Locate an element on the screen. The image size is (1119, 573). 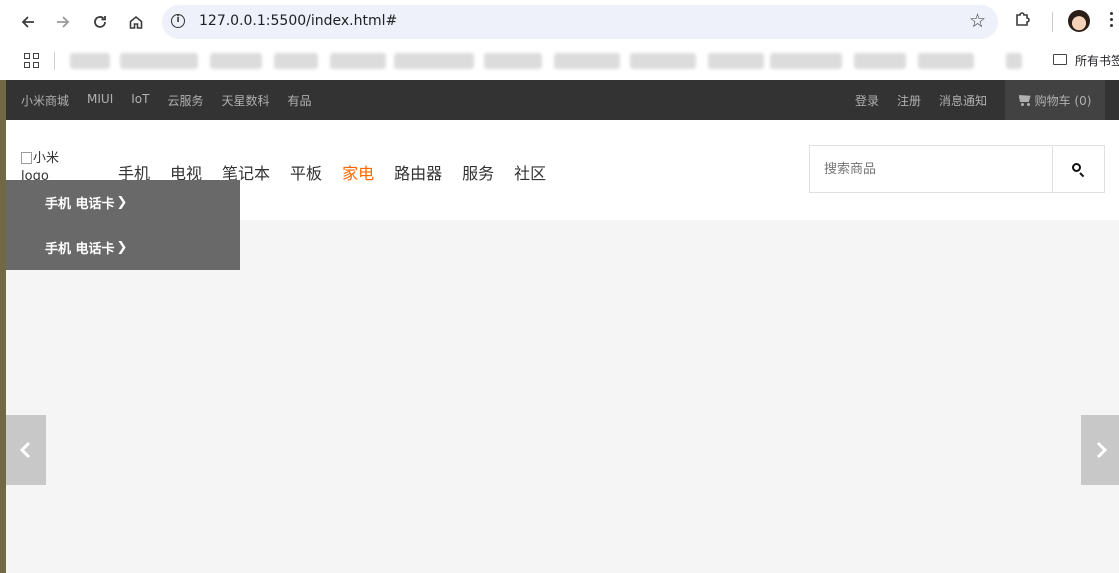
broken-image-icon is located at coordinates (26, 158).